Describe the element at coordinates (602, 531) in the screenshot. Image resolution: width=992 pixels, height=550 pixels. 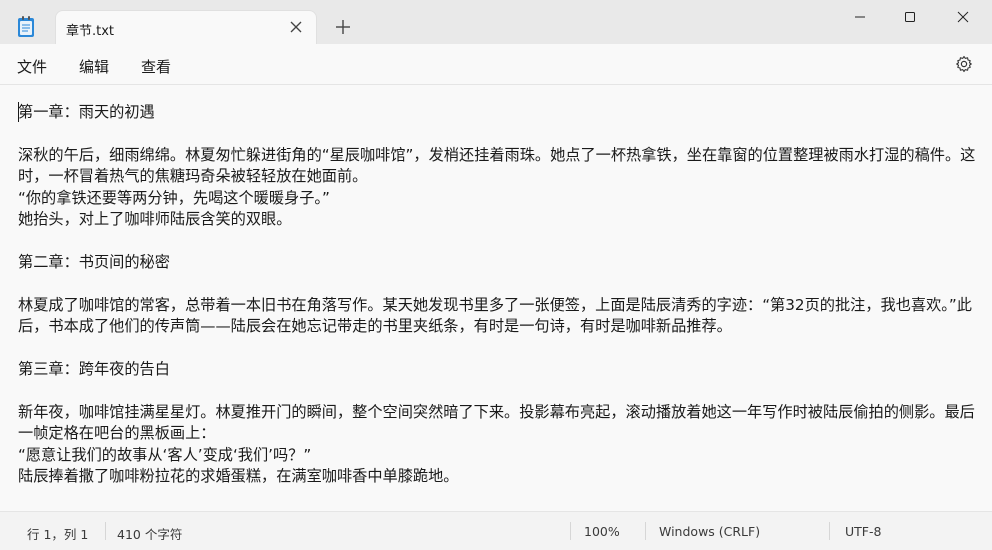
I see `zoom-level: 100%` at that location.